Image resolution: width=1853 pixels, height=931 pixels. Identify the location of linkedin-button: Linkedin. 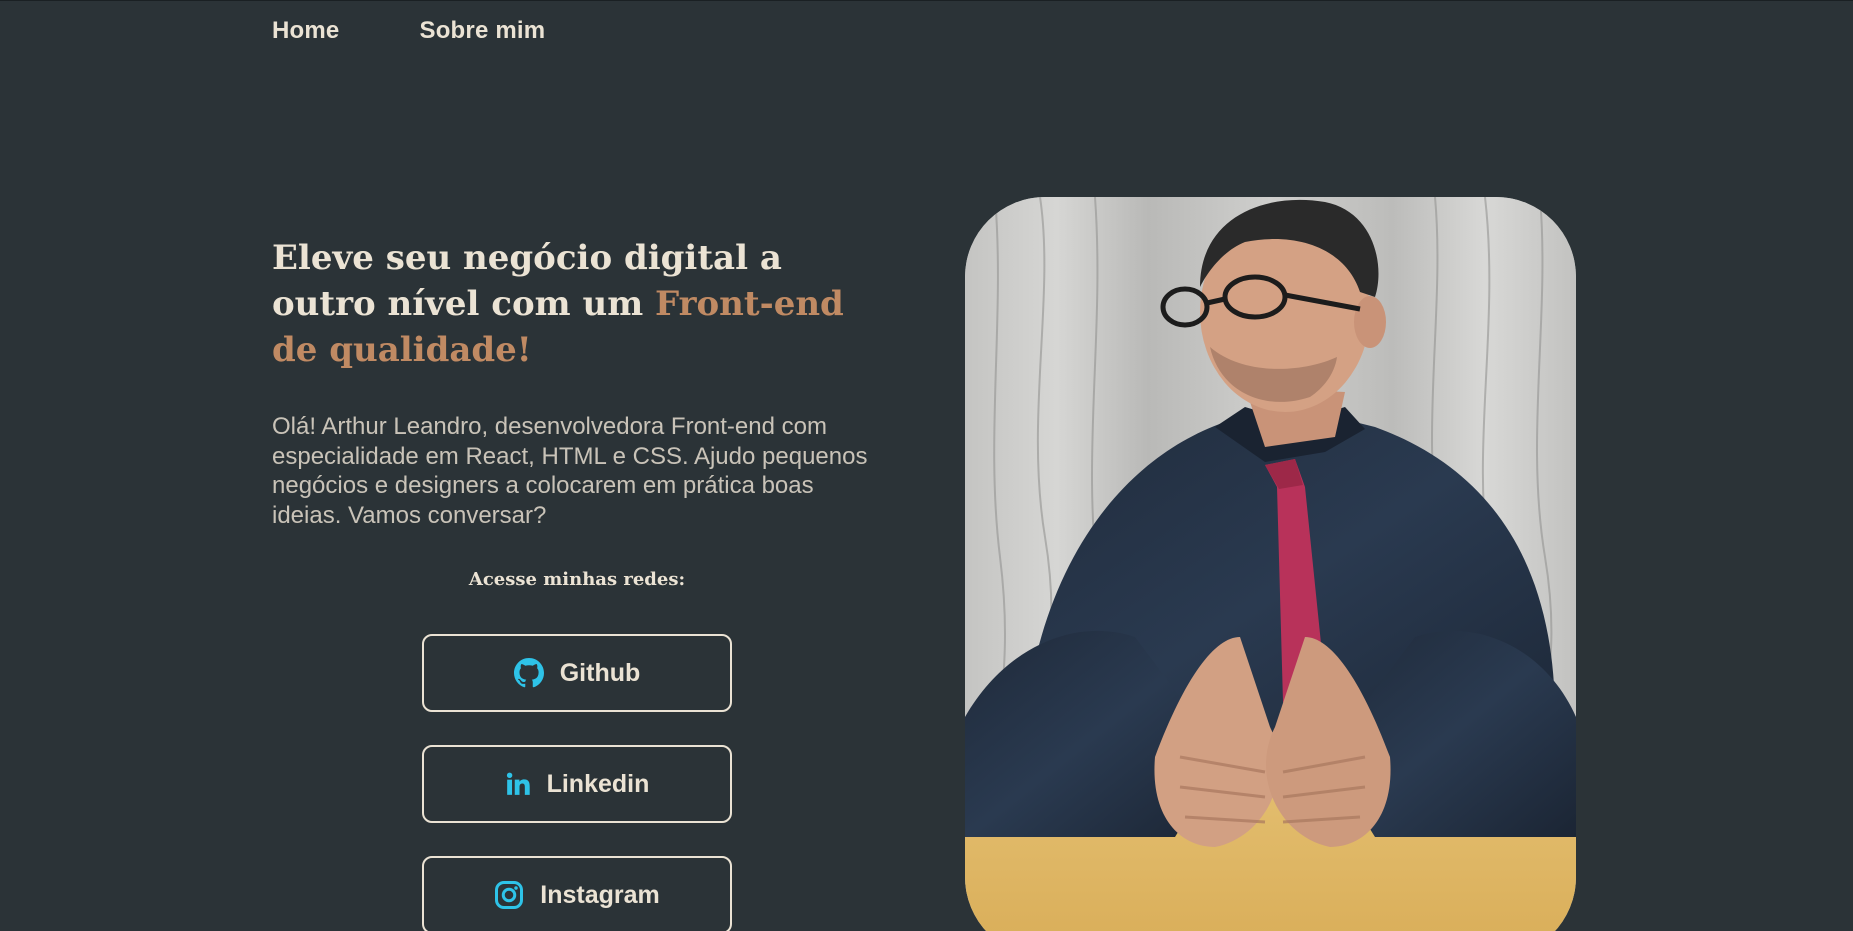
(577, 784).